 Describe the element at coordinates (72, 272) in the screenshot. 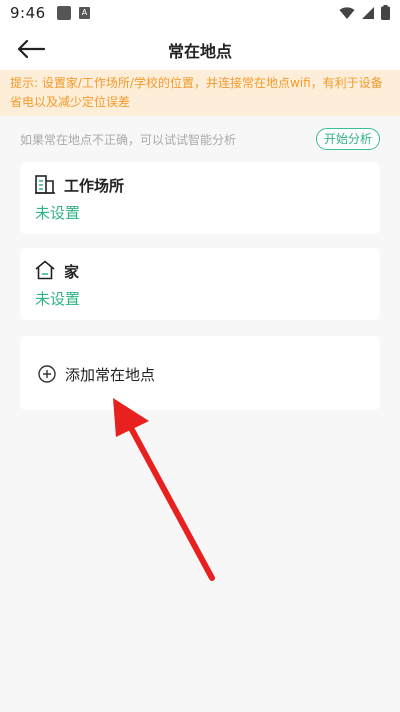

I see `place-name: 家` at that location.